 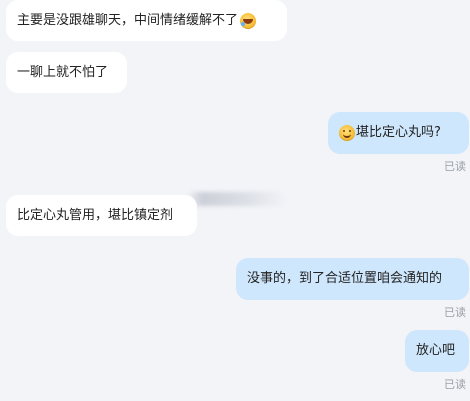 What do you see at coordinates (63, 72) in the screenshot?
I see `message-text: 一聊上就不怕了` at bounding box center [63, 72].